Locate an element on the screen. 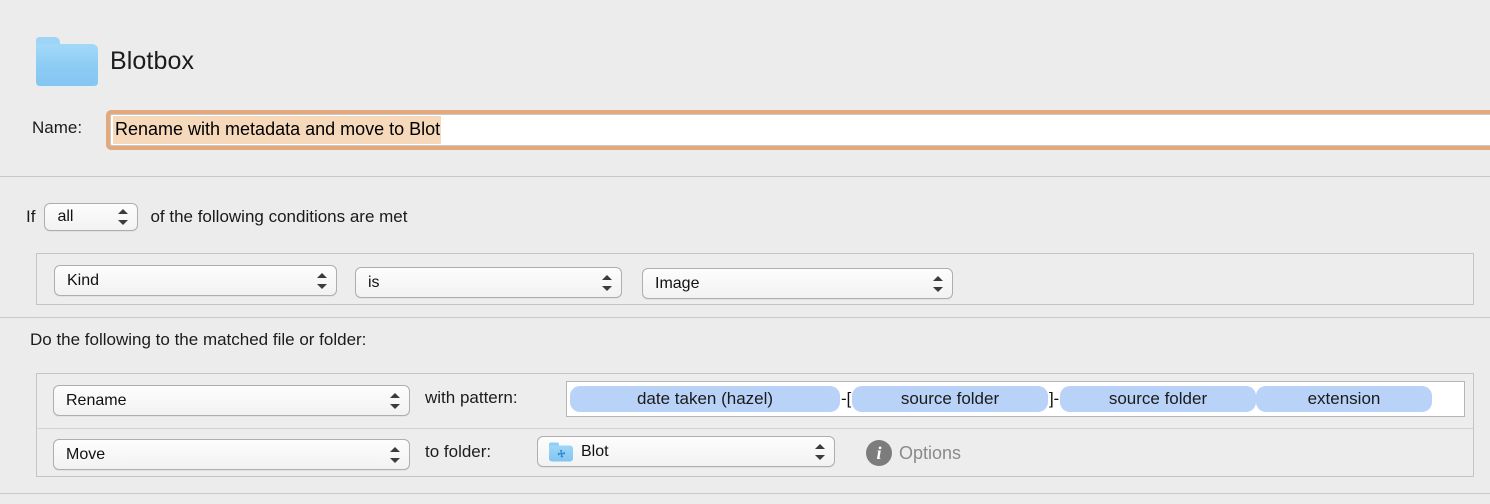  name-label: Name: is located at coordinates (57, 127).